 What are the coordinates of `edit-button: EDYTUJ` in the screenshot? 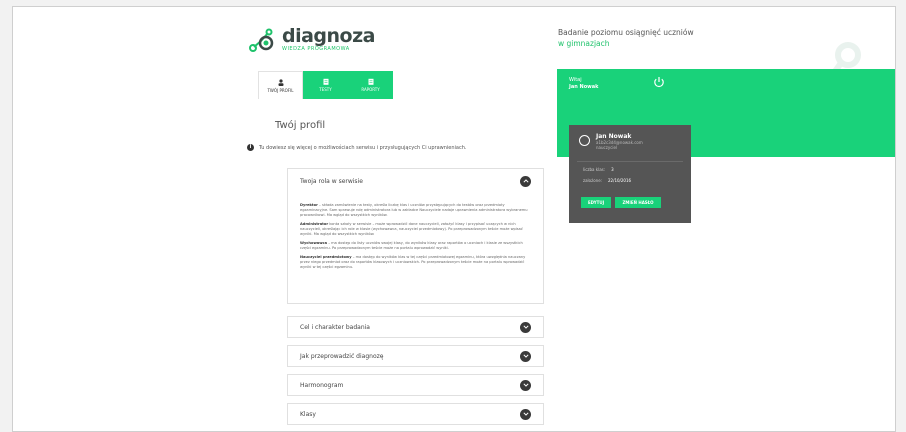 It's located at (596, 202).